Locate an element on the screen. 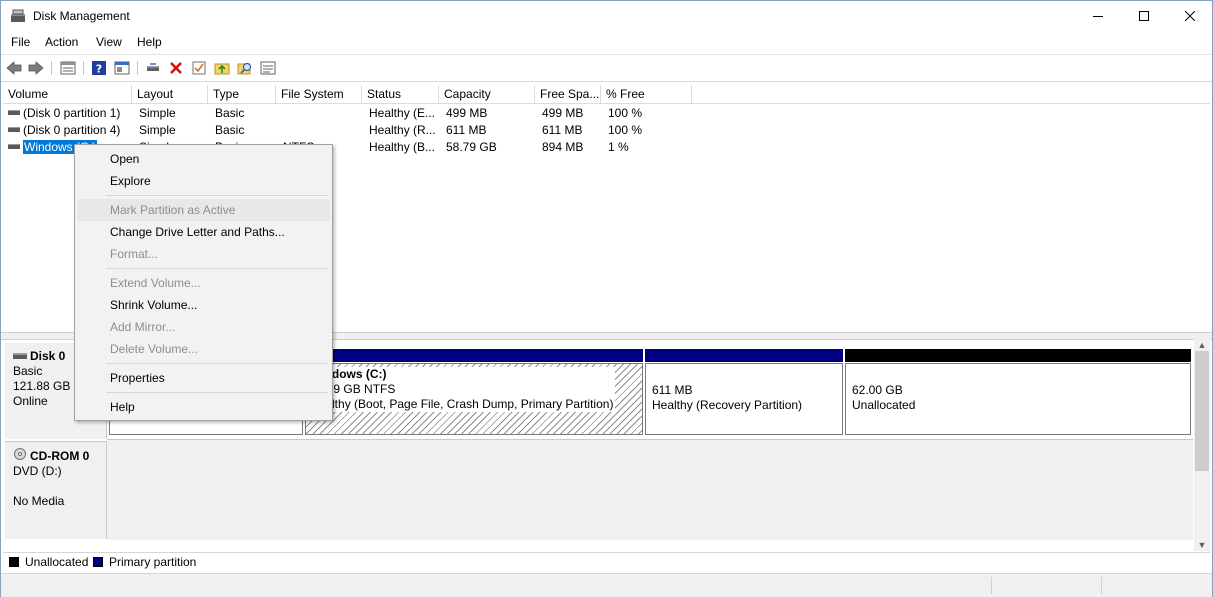 This screenshot has height=597, width=1213. close-button is located at coordinates (1190, 16).